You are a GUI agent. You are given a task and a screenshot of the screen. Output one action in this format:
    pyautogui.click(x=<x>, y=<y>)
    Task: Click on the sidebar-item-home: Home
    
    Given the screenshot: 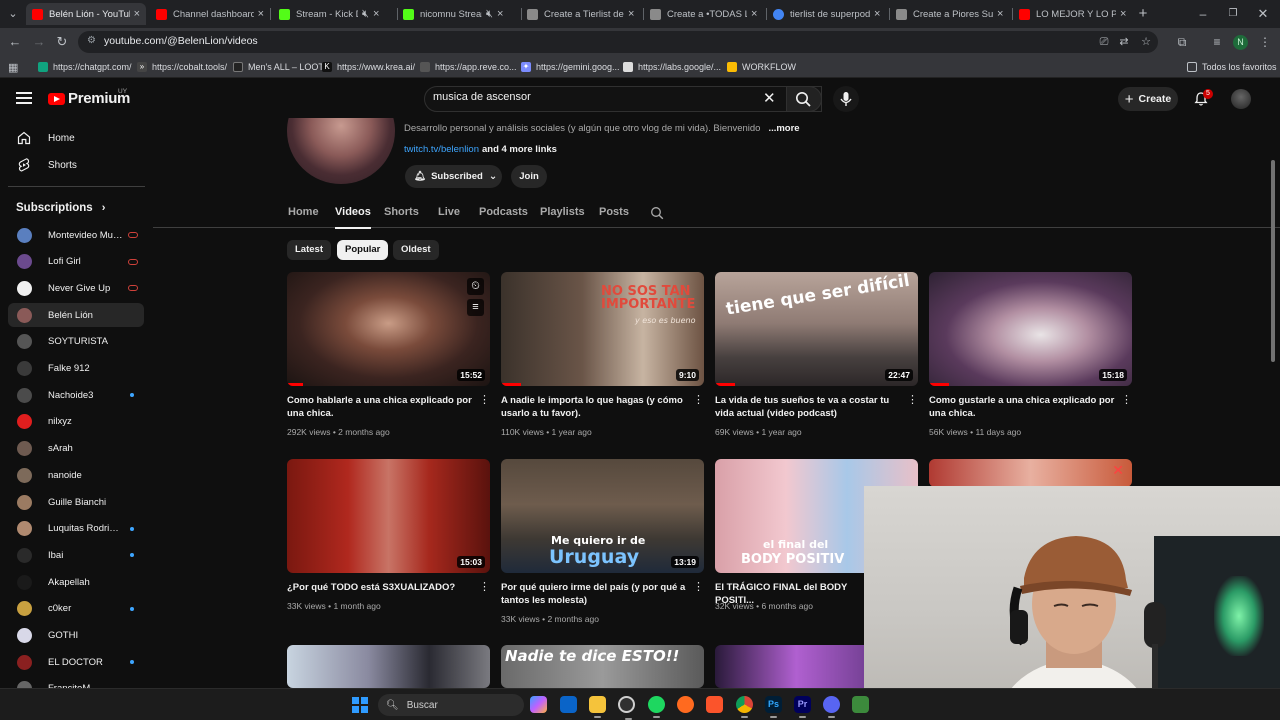 What is the action you would take?
    pyautogui.click(x=76, y=138)
    